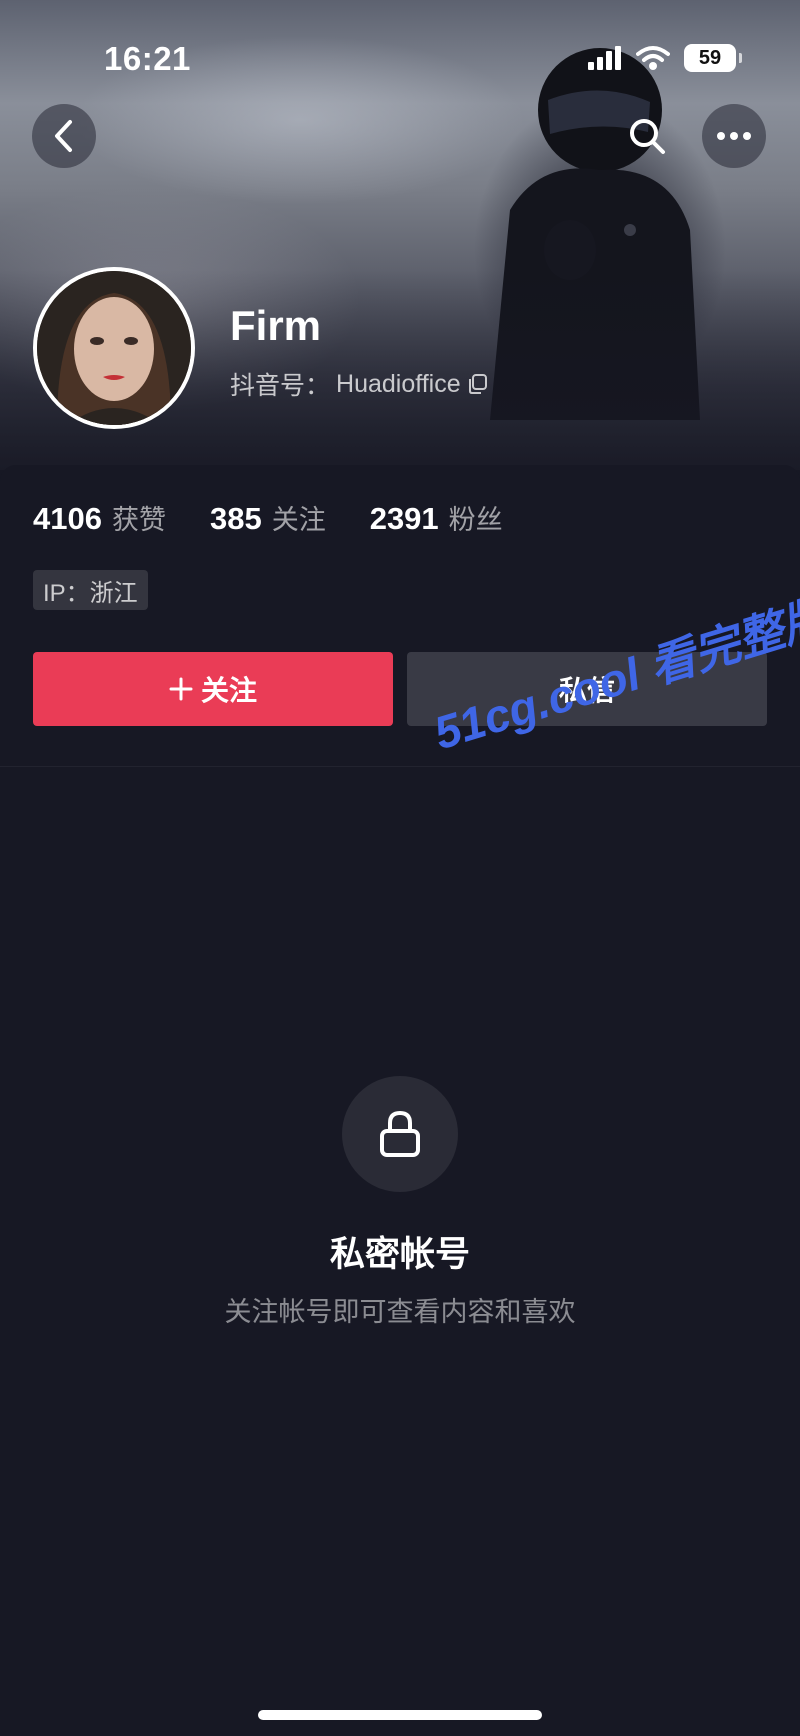 Image resolution: width=800 pixels, height=1736 pixels. I want to click on avatar-portrait, so click(114, 348).